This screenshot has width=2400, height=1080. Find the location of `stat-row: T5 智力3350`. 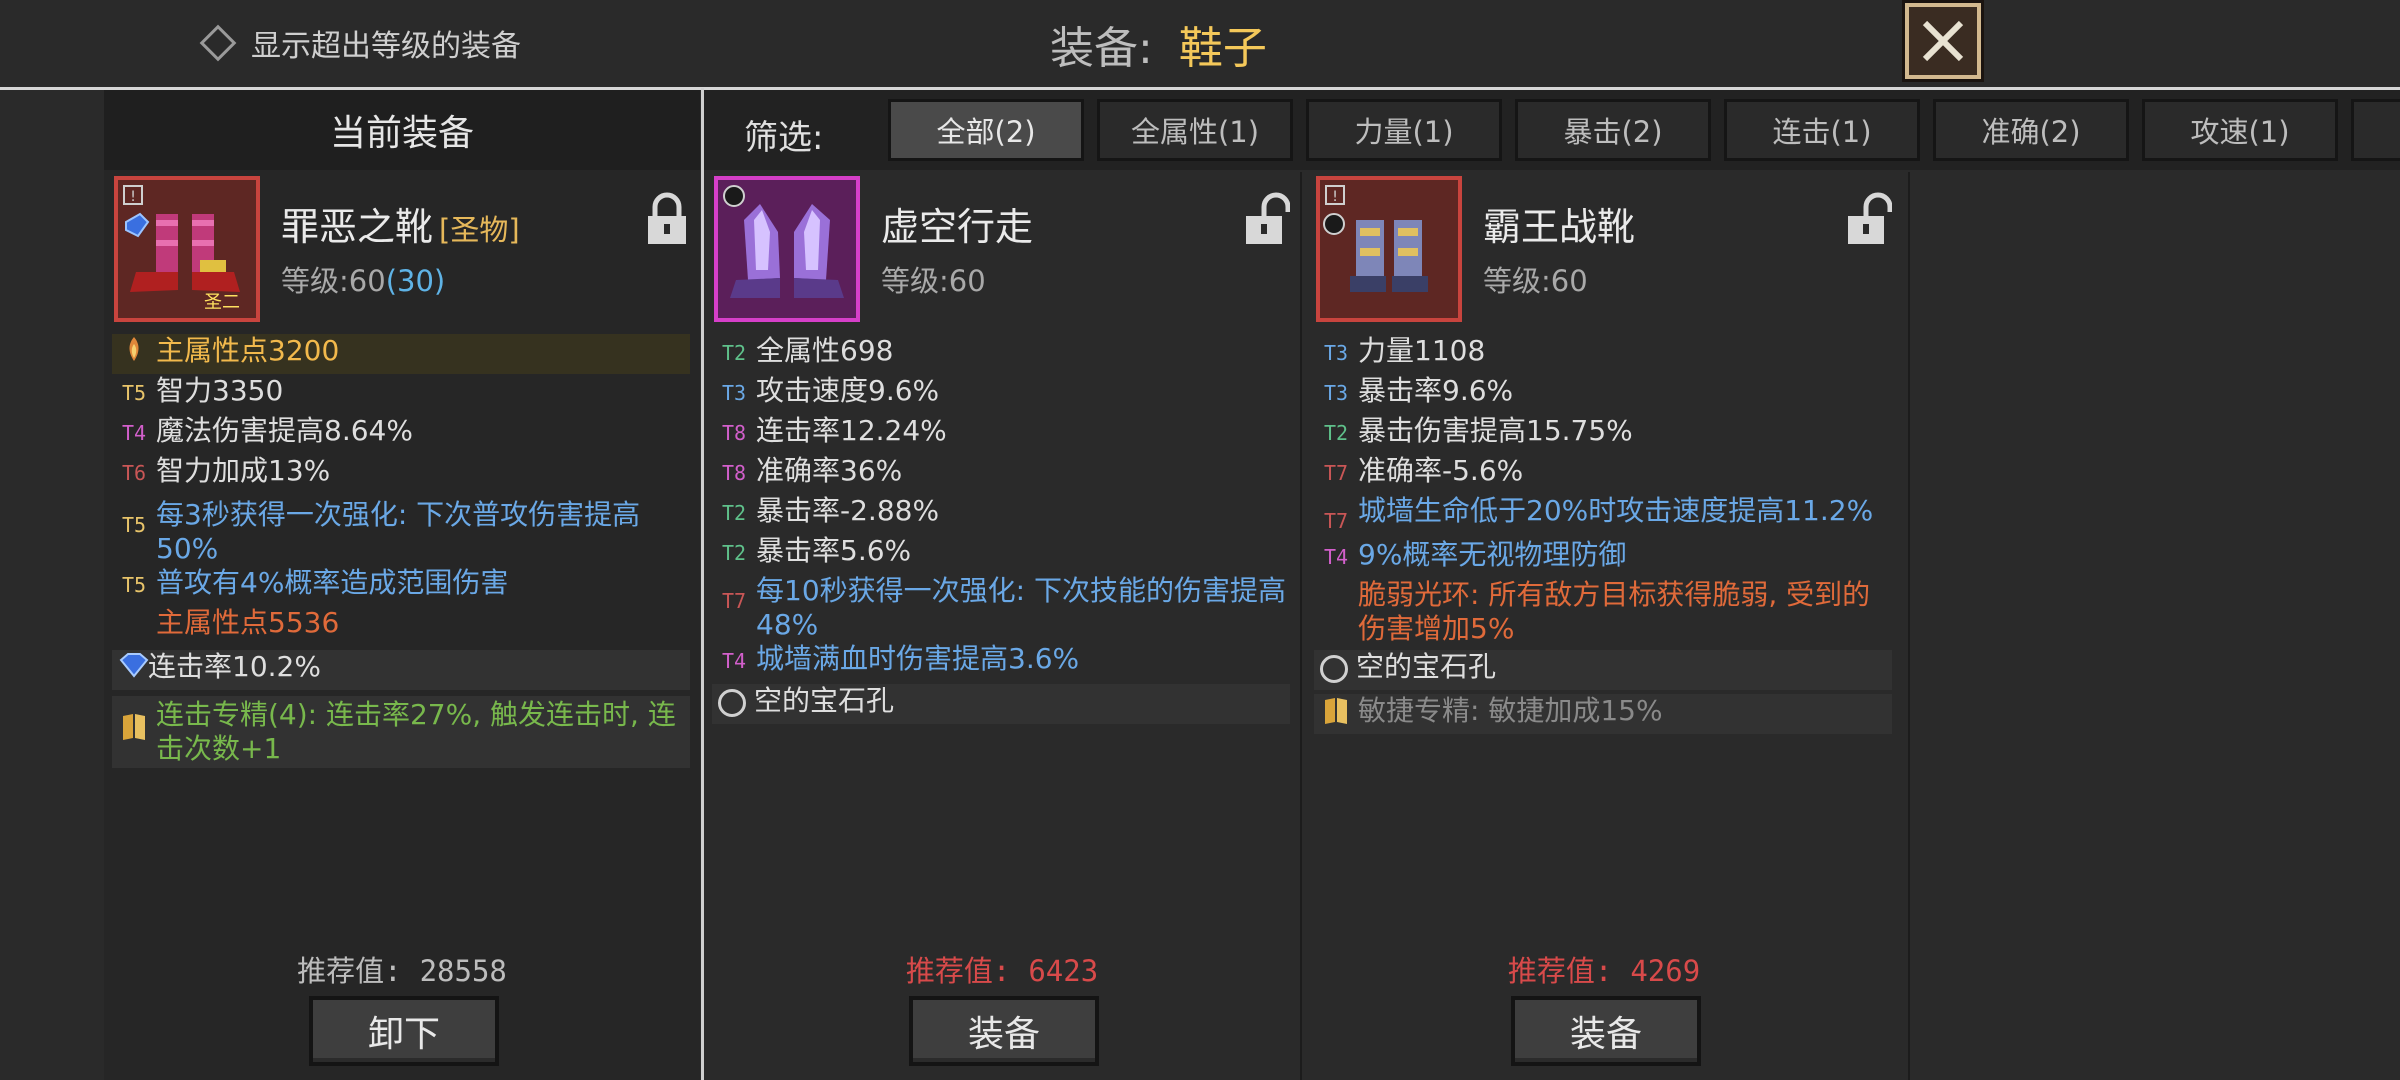

stat-row: T5 智力3350 is located at coordinates (401, 394).